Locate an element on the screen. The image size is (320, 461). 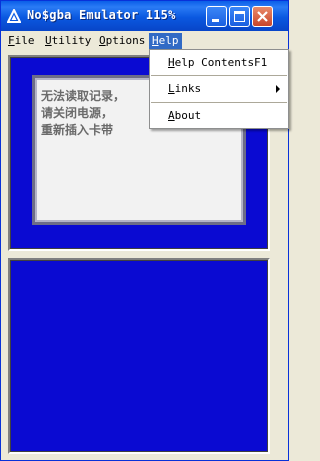
menu-options: Options is located at coordinates (122, 41).